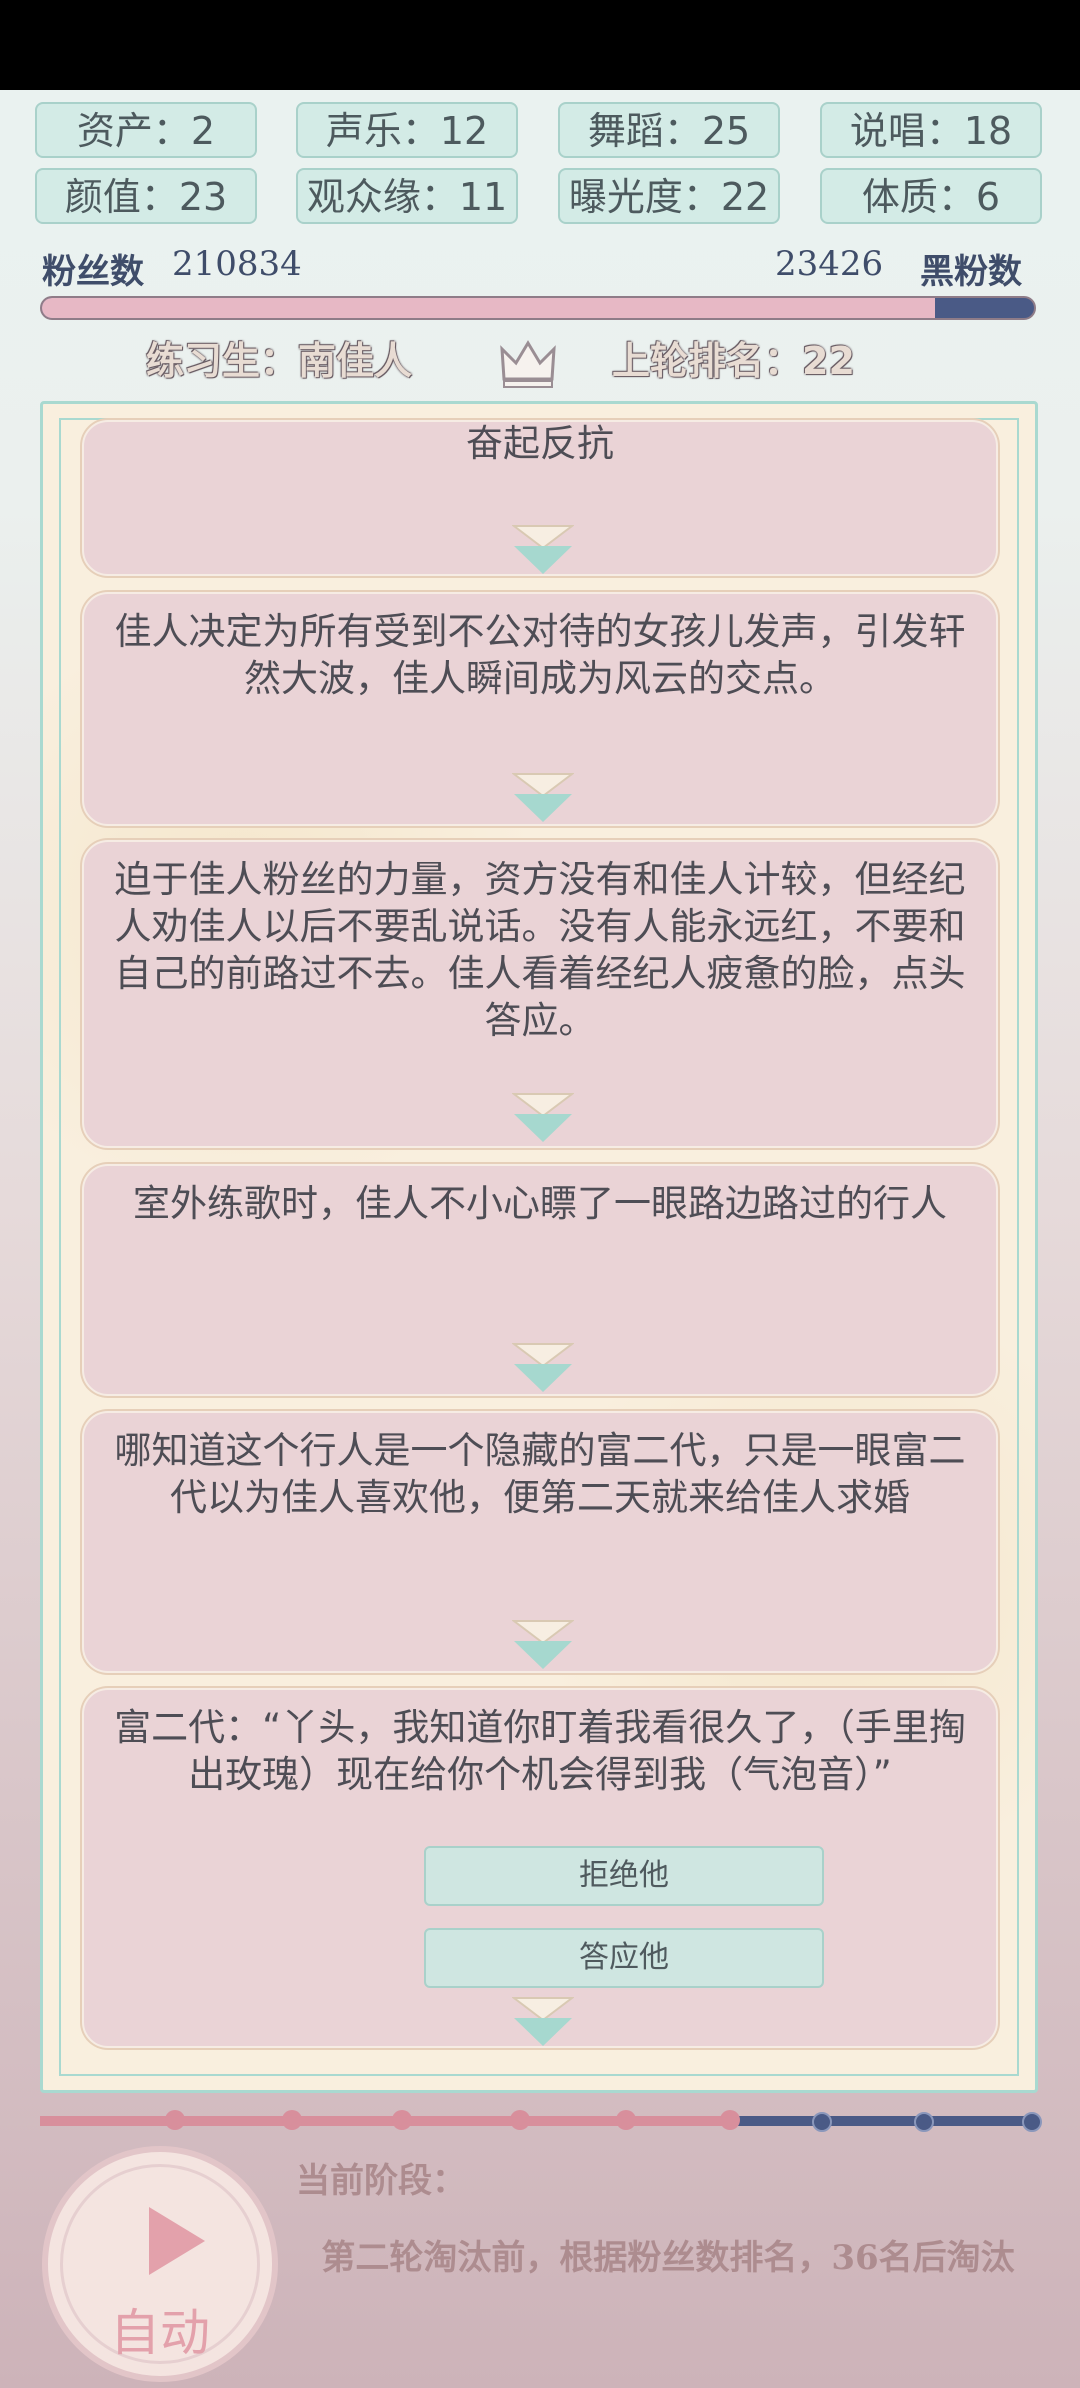 The height and width of the screenshot is (2388, 1080). I want to click on stat-looks: 颜值：23, so click(146, 196).